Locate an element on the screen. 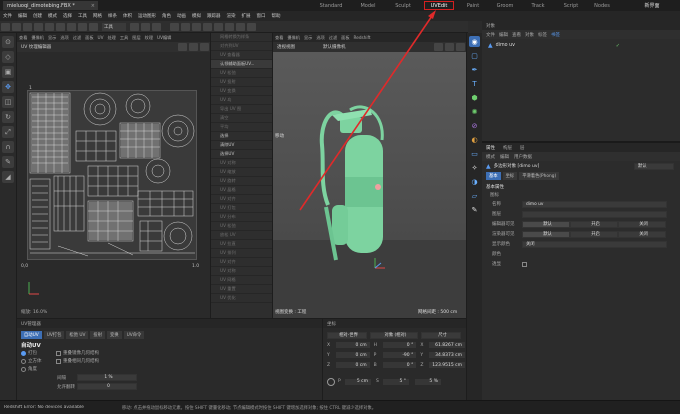 This screenshot has width=680, height=414. obj-menu-tags: 标签 is located at coordinates (542, 35).